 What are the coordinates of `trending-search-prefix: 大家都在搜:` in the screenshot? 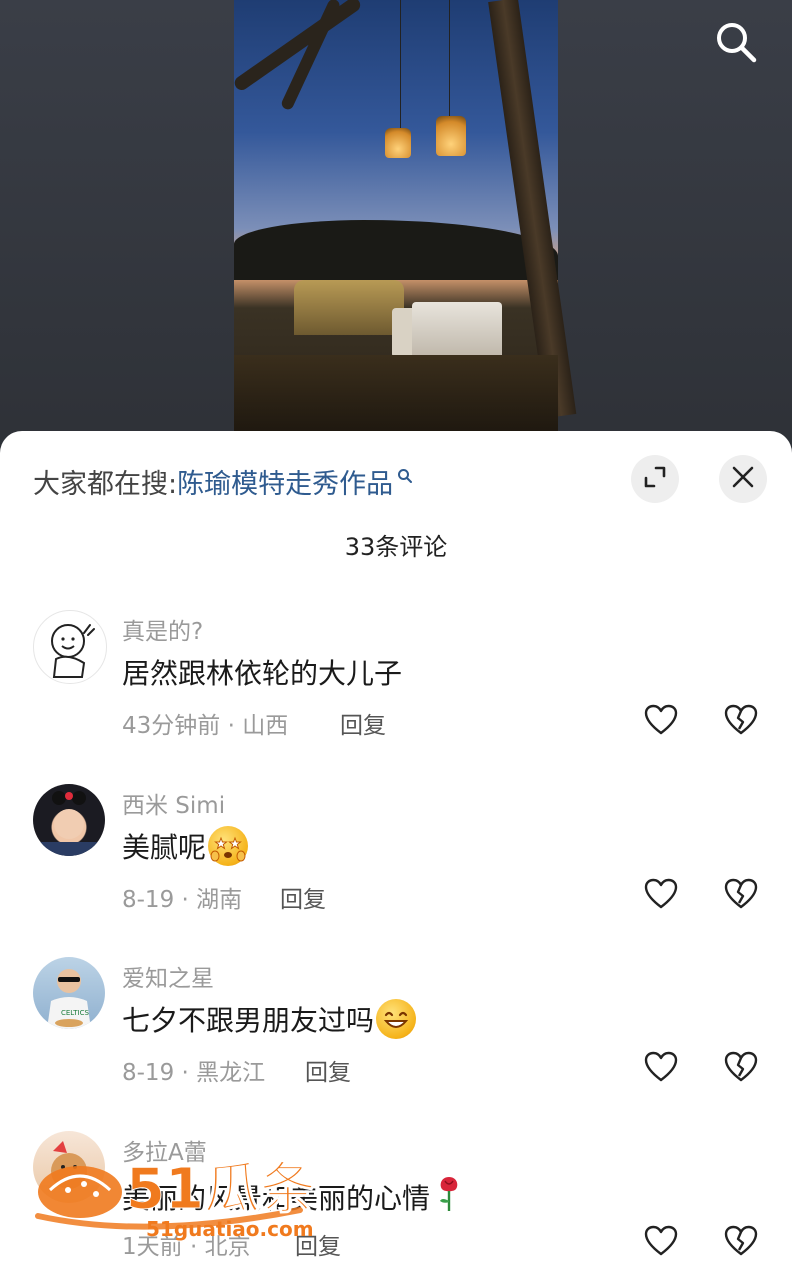 It's located at (105, 484).